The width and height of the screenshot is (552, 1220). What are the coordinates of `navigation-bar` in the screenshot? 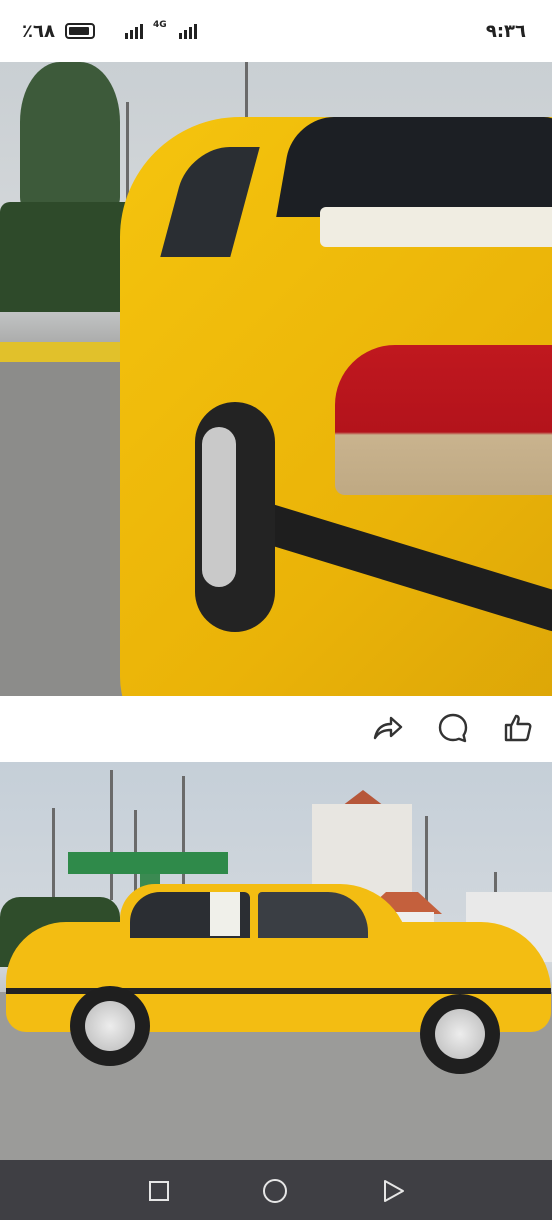 It's located at (276, 1190).